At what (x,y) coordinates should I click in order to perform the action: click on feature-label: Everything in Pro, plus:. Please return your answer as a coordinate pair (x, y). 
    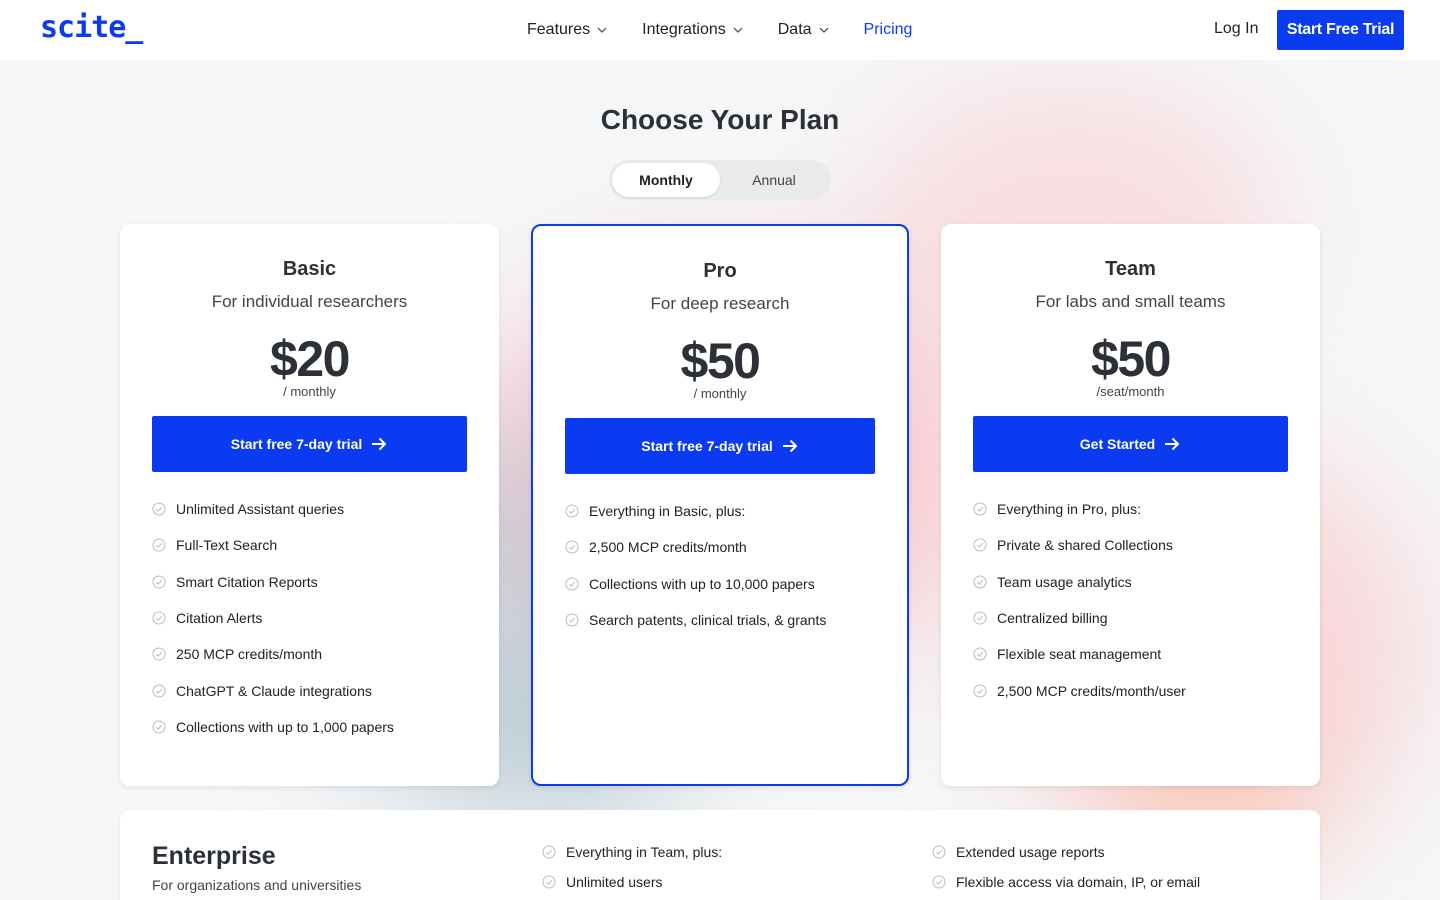
    Looking at the image, I should click on (1069, 509).